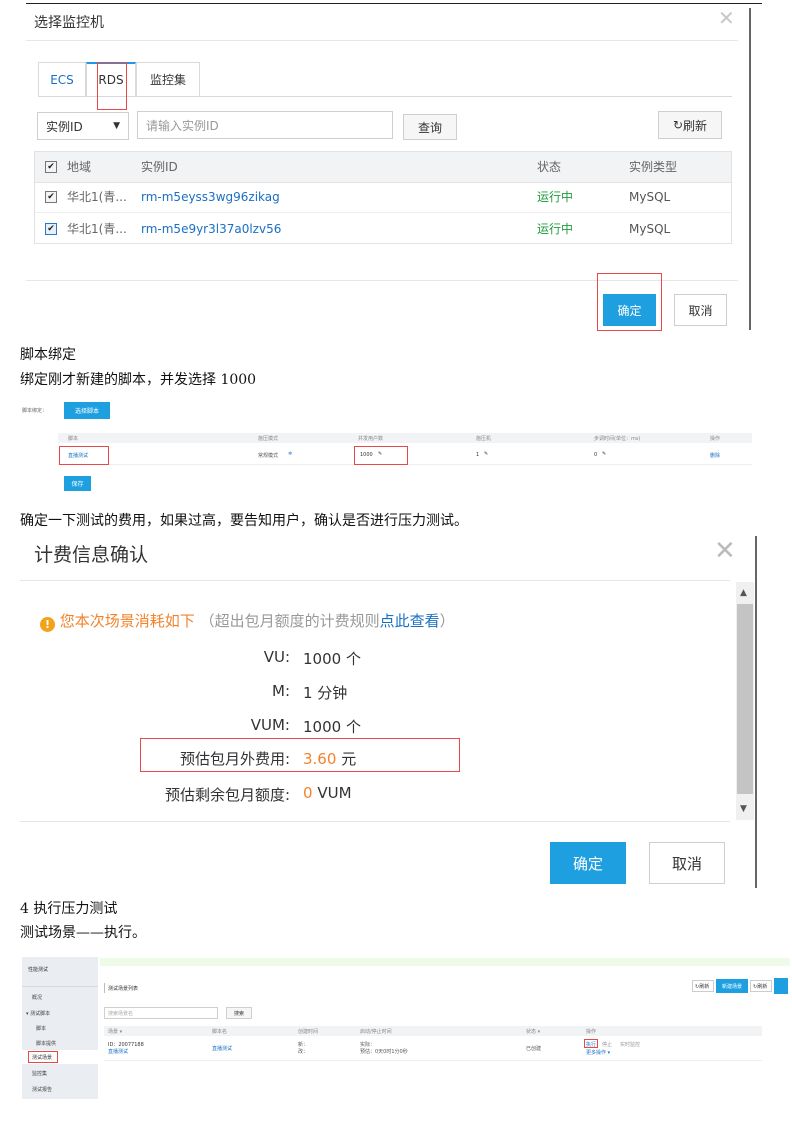 This screenshot has height=1128, width=792. Describe the element at coordinates (38, 1013) in the screenshot. I see `sidebar-item-scripts: ▾ 测试脚本` at that location.